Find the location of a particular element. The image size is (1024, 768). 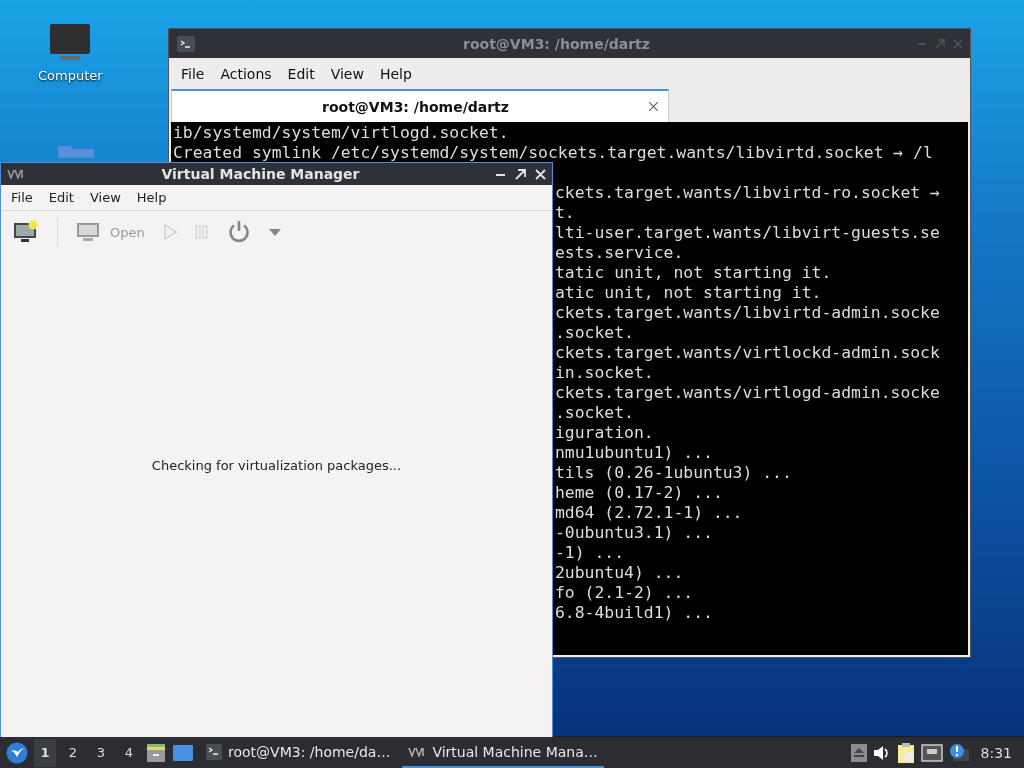

terminal-line: ckets.target.wants/libvirtd-ro.socket → is located at coordinates (747, 193).